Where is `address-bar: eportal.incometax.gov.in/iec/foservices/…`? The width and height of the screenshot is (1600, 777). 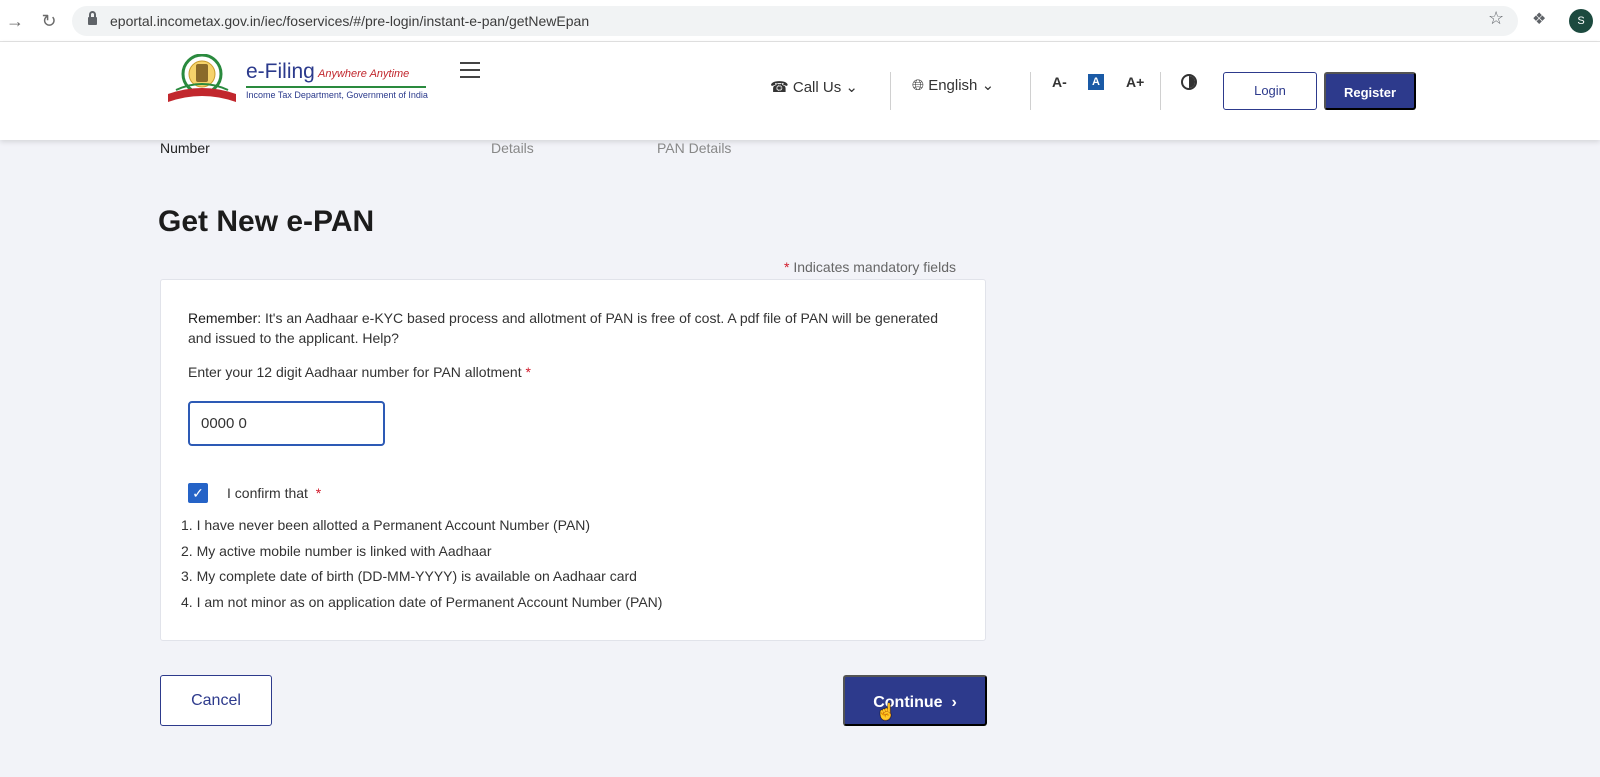
address-bar: eportal.incometax.gov.in/iec/foservices/… is located at coordinates (795, 21).